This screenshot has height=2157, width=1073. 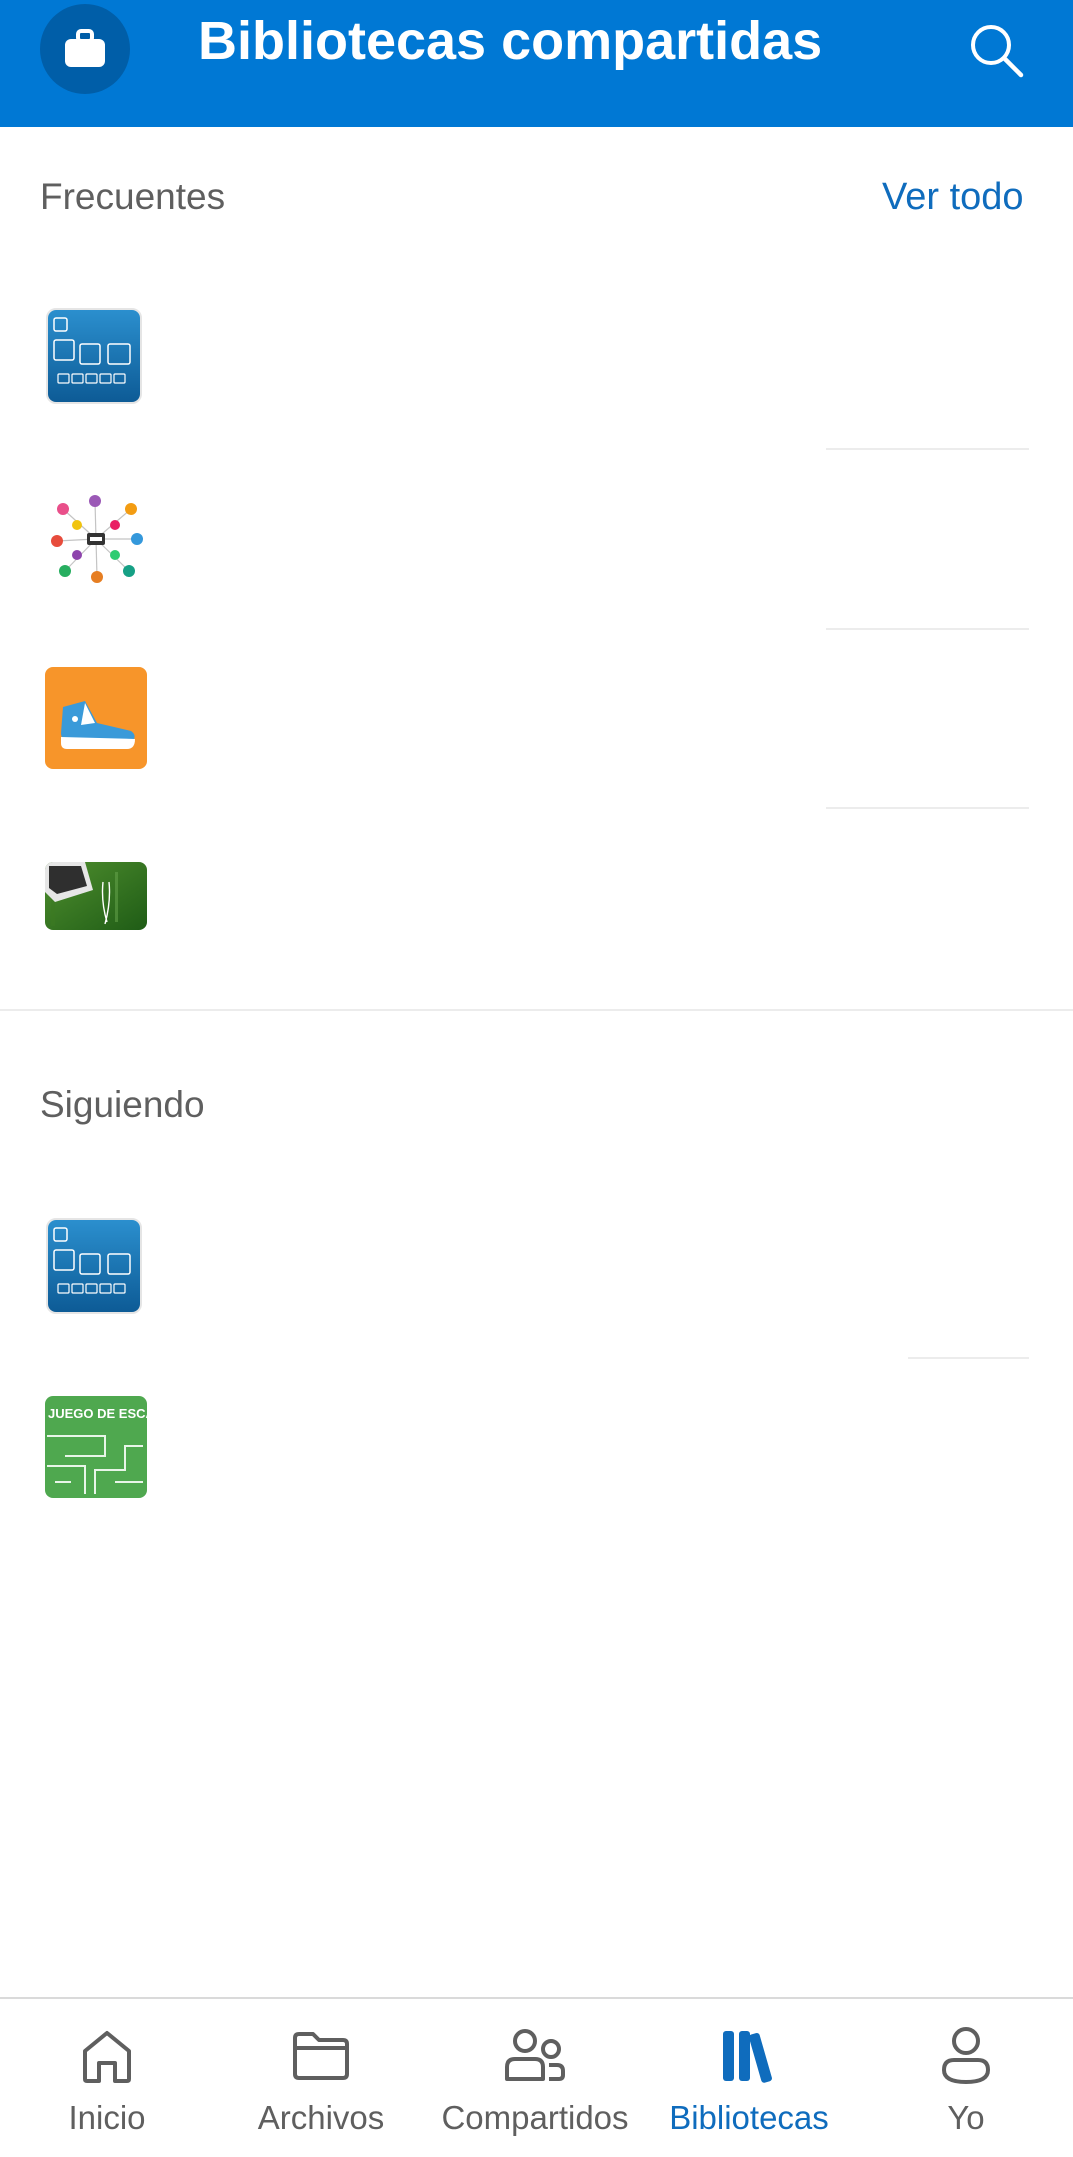 What do you see at coordinates (535, 2117) in the screenshot?
I see `nav-label: Compartidos` at bounding box center [535, 2117].